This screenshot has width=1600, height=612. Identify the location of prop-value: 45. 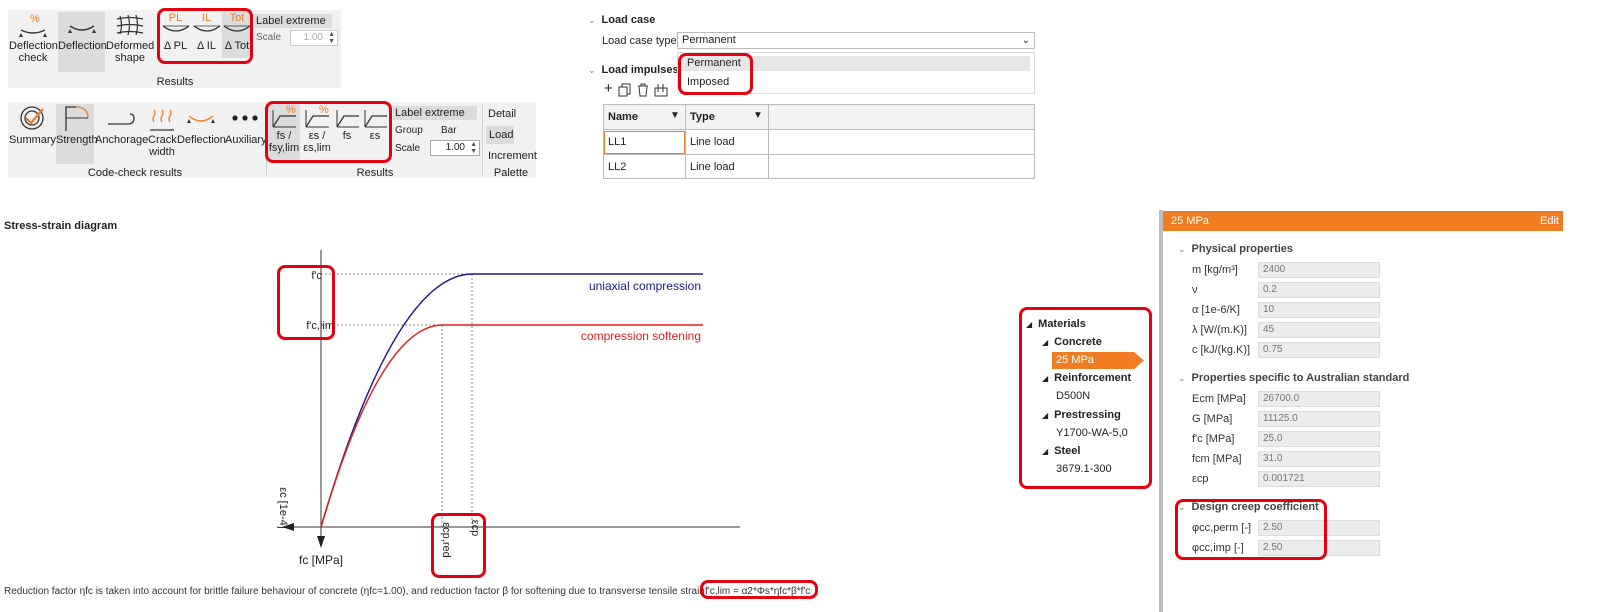
(1319, 330).